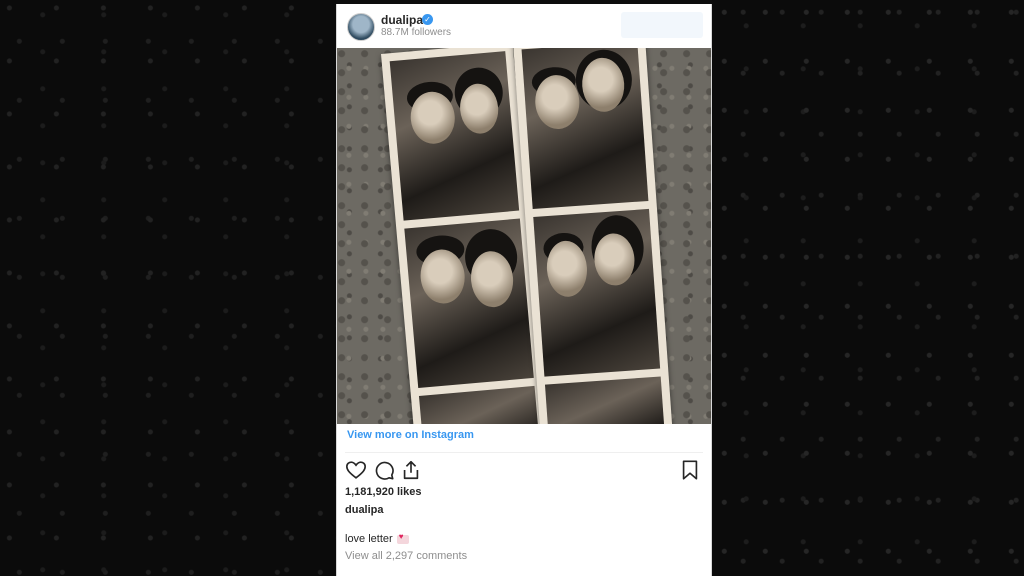  Describe the element at coordinates (524, 471) in the screenshot. I see `action-bar` at that location.